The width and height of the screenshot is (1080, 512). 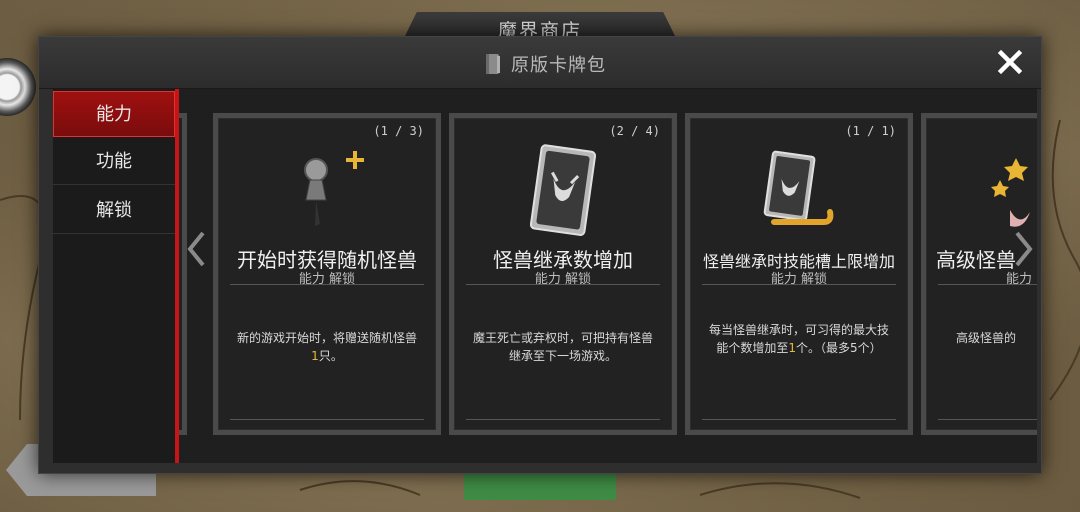 I want to click on modal-title: 原版卡牌包, so click(x=558, y=65).